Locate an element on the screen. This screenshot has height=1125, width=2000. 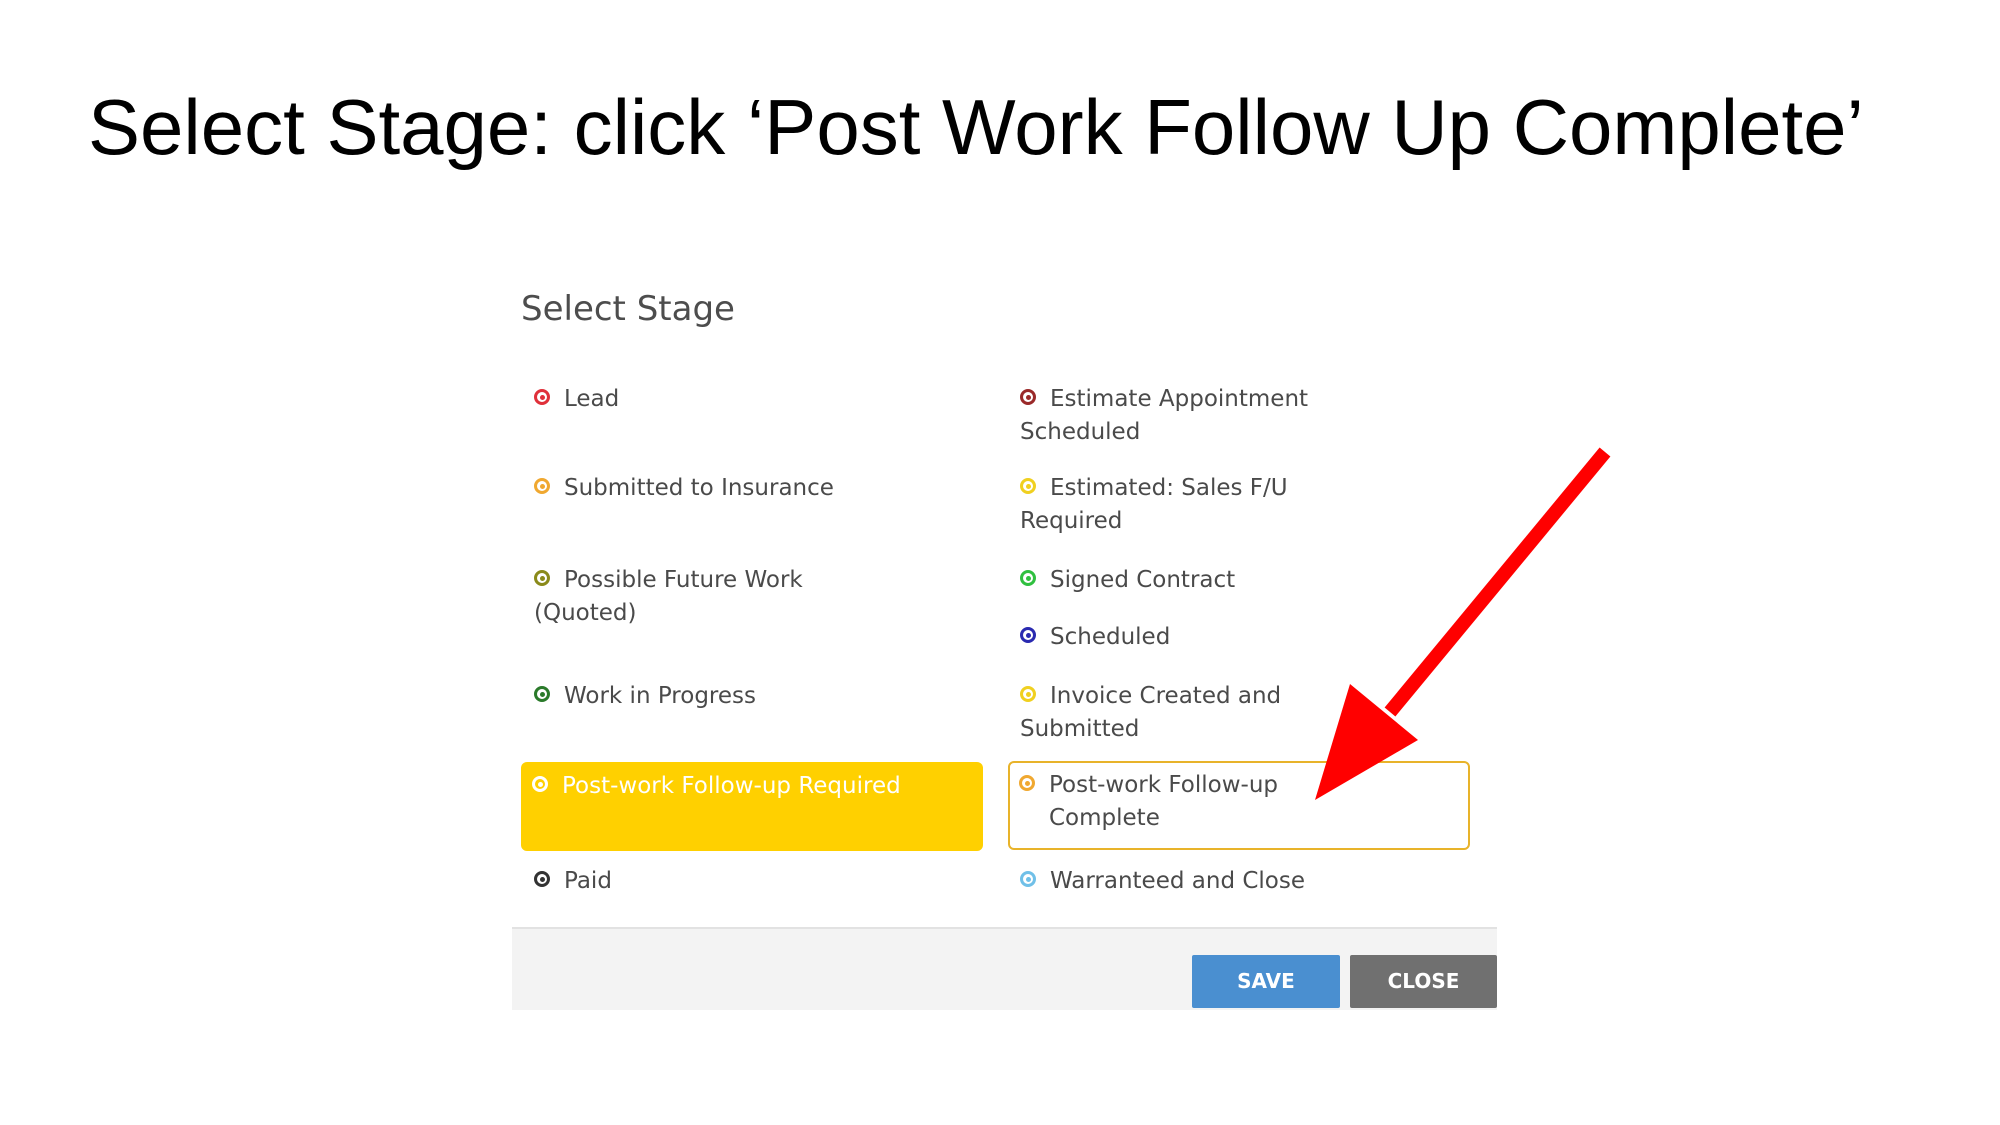
stage-label: Possible Future Work (Quoted) is located at coordinates (668, 596).